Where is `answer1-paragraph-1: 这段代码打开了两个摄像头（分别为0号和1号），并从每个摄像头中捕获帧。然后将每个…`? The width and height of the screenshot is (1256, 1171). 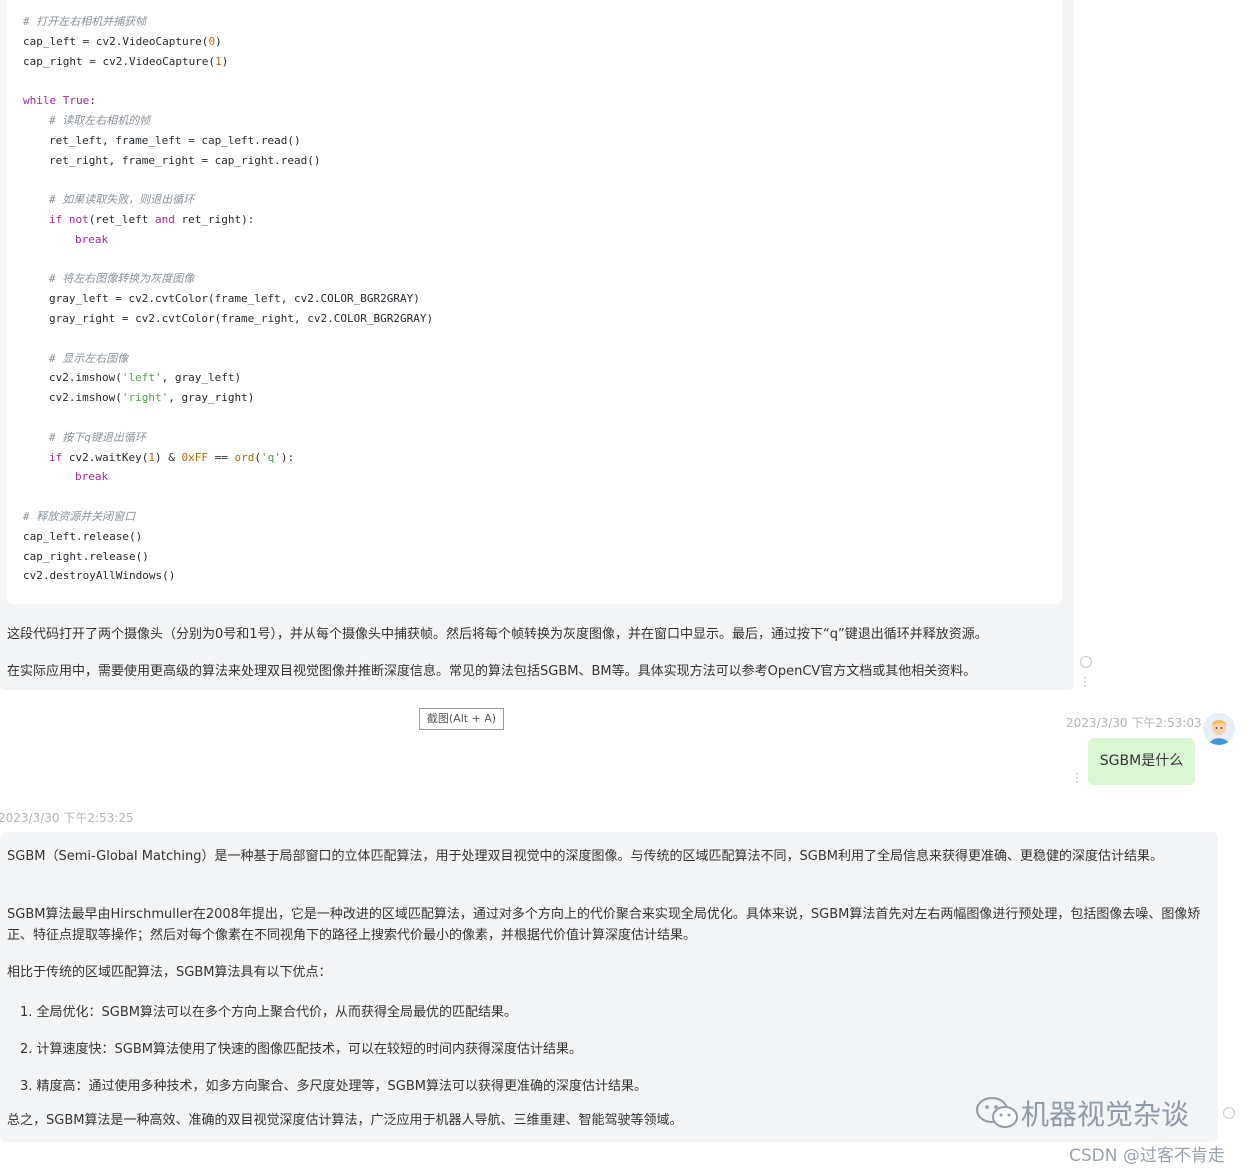 answer1-paragraph-1: 这段代码打开了两个摄像头（分别为0号和1号），并从每个摄像头中捕获帧。然后将每个… is located at coordinates (497, 634).